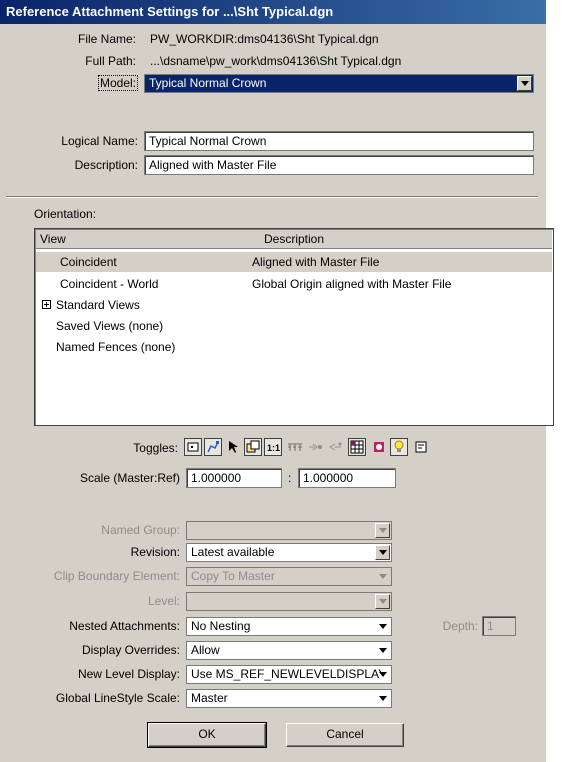 The image size is (564, 762). Describe the element at coordinates (117, 83) in the screenshot. I see `model-label-text: Model:` at that location.